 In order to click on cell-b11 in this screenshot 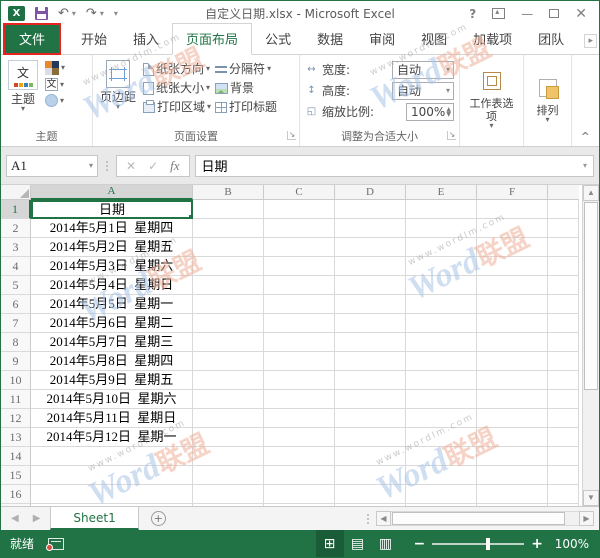, I will do `click(228, 399)`.